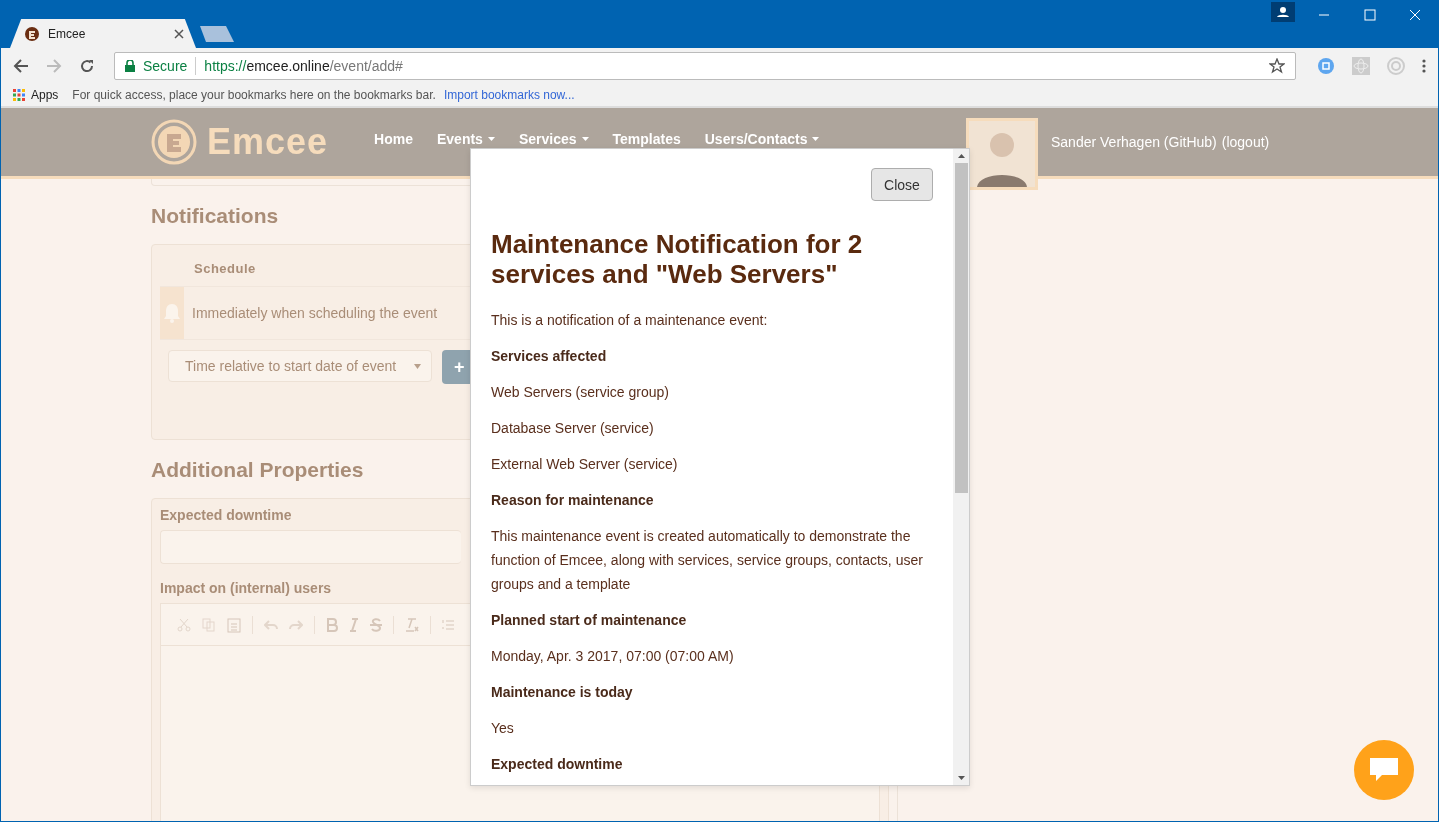 This screenshot has width=1439, height=822. Describe the element at coordinates (573, 428) in the screenshot. I see `paragraph: Database Server (service)` at that location.